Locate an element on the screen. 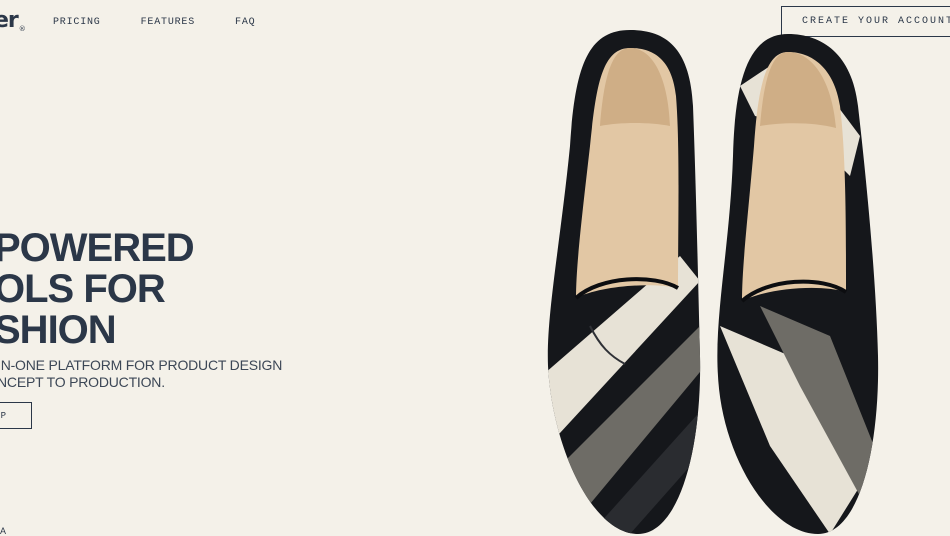  corner-text: A is located at coordinates (3, 531).